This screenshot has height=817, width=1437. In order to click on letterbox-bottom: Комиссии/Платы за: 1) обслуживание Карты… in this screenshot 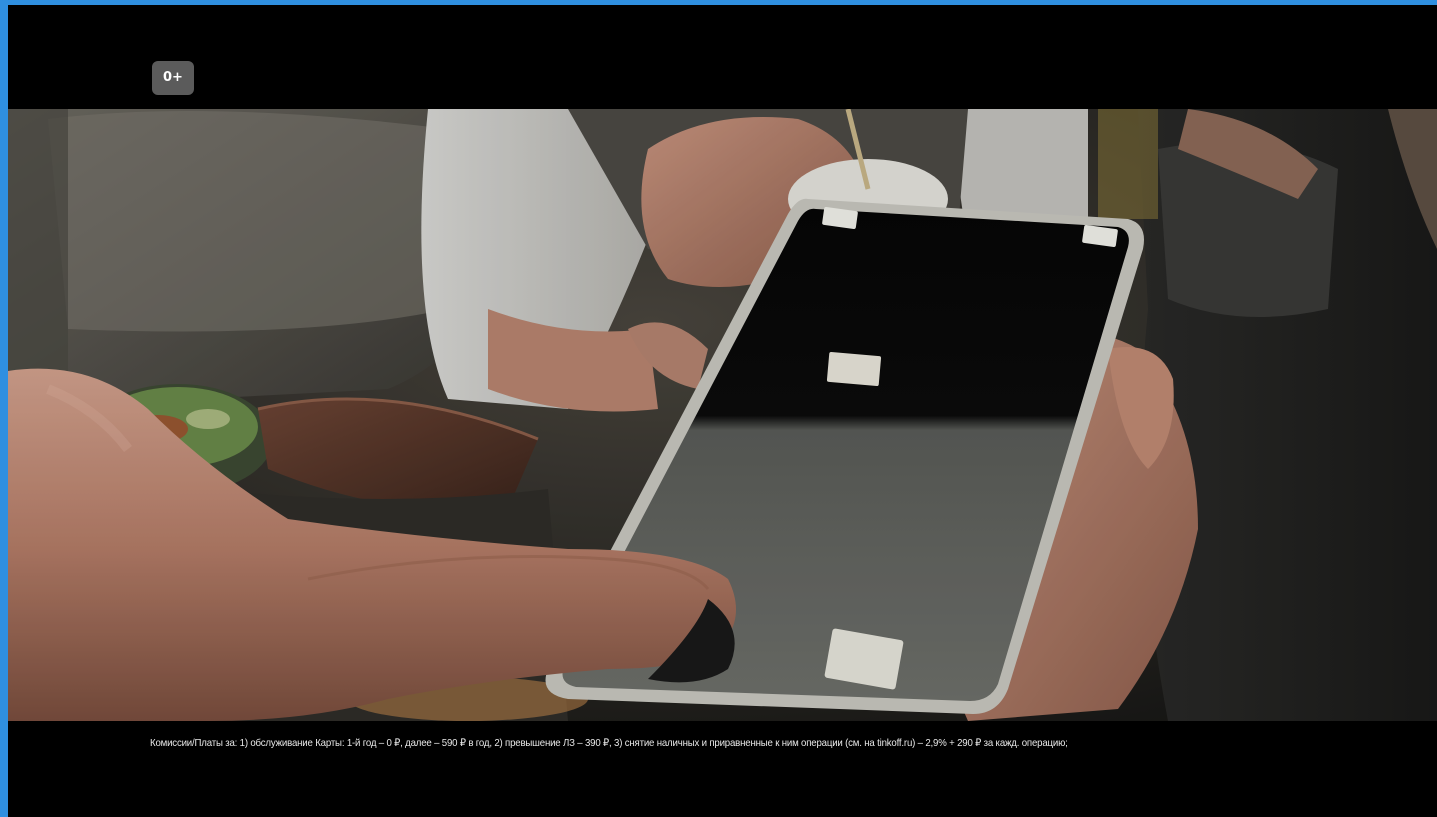, I will do `click(722, 769)`.